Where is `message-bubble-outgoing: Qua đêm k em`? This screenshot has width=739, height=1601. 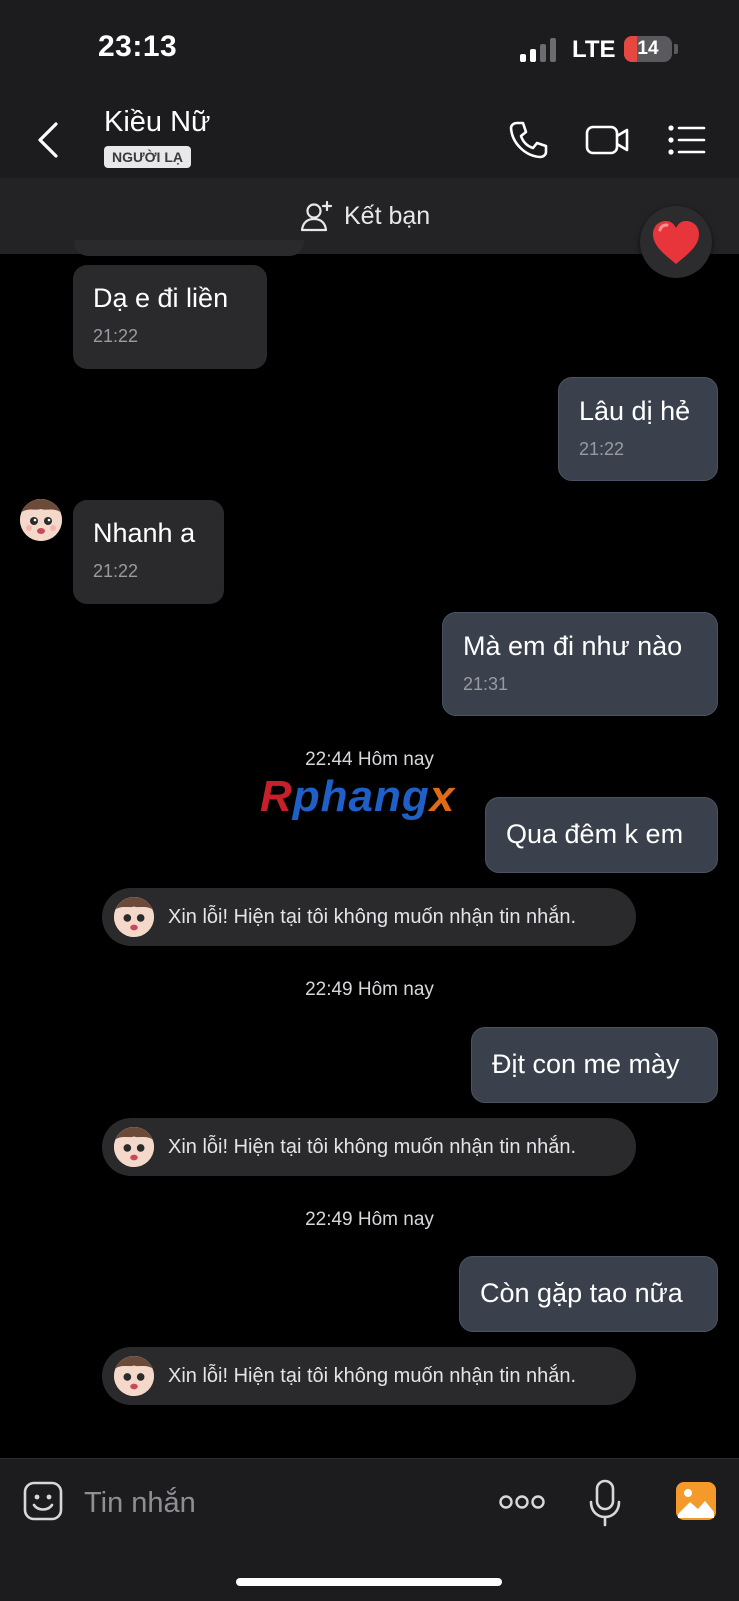 message-bubble-outgoing: Qua đêm k em is located at coordinates (601, 835).